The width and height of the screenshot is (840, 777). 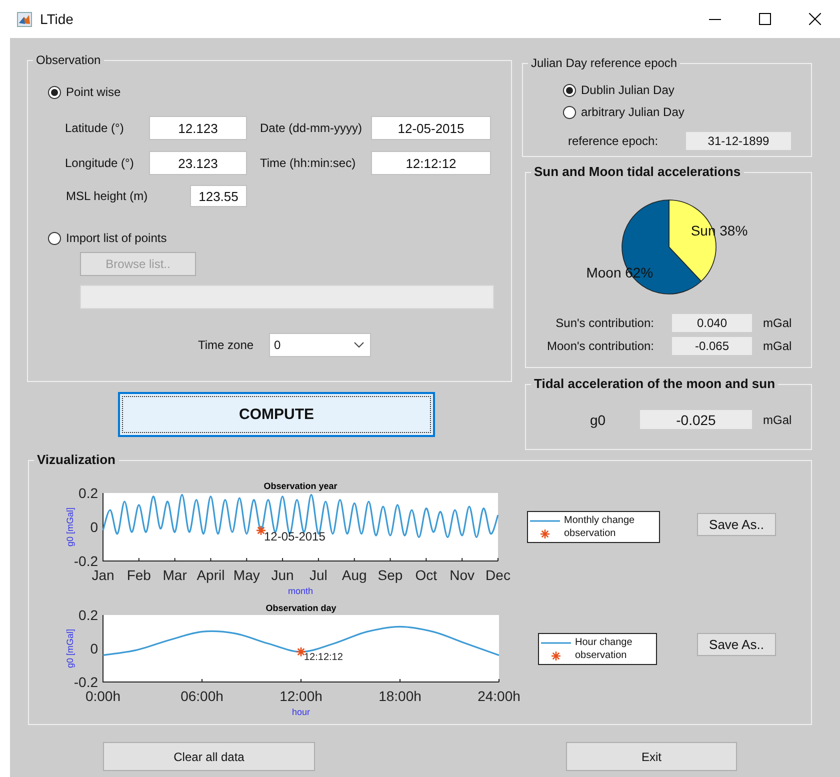 I want to click on longitude-field: 23.123, so click(x=198, y=163).